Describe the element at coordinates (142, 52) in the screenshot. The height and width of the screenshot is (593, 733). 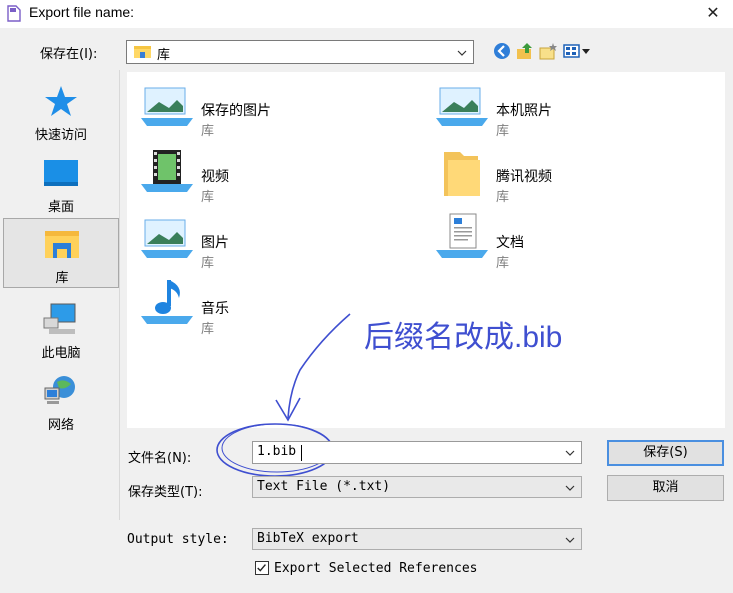
I see `library-folder-icon` at that location.